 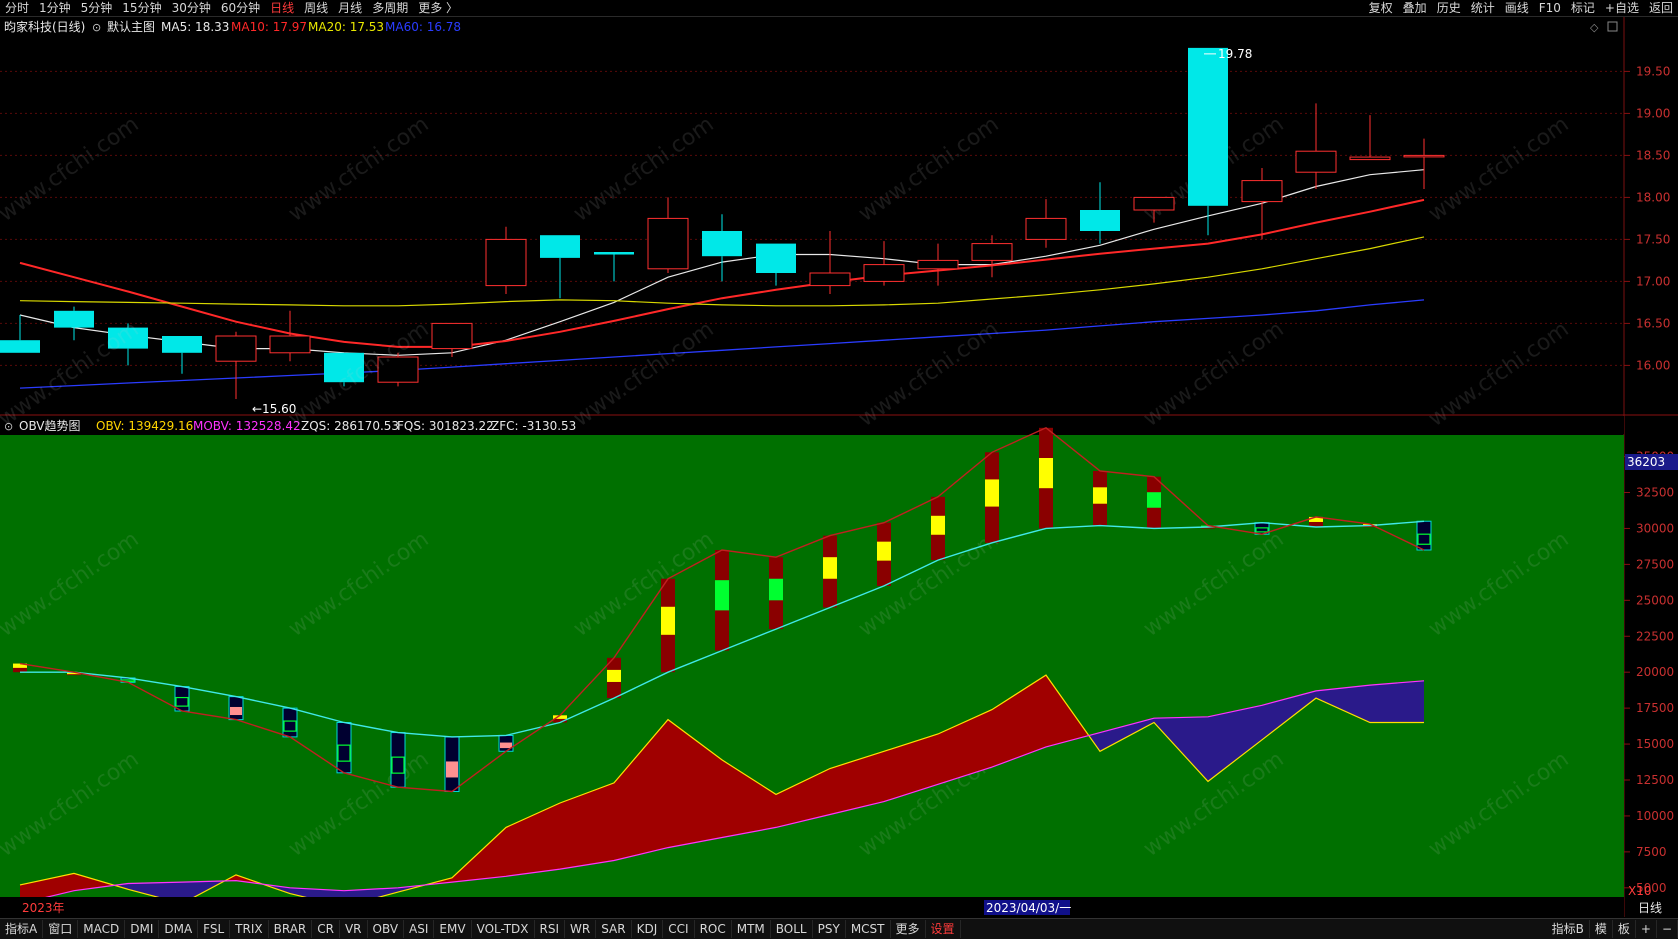 What do you see at coordinates (131, 26) in the screenshot?
I see `template-label: 默认主图` at bounding box center [131, 26].